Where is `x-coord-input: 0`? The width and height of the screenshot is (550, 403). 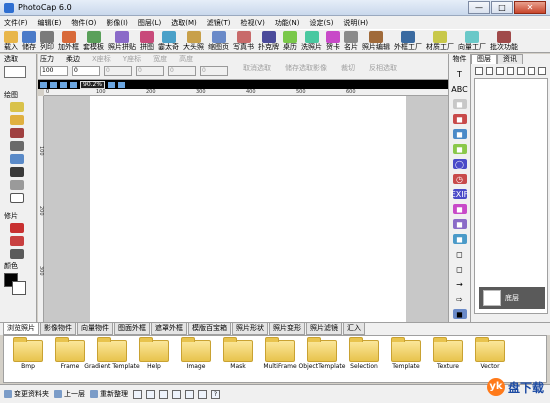 x-coord-input: 0 is located at coordinates (118, 71).